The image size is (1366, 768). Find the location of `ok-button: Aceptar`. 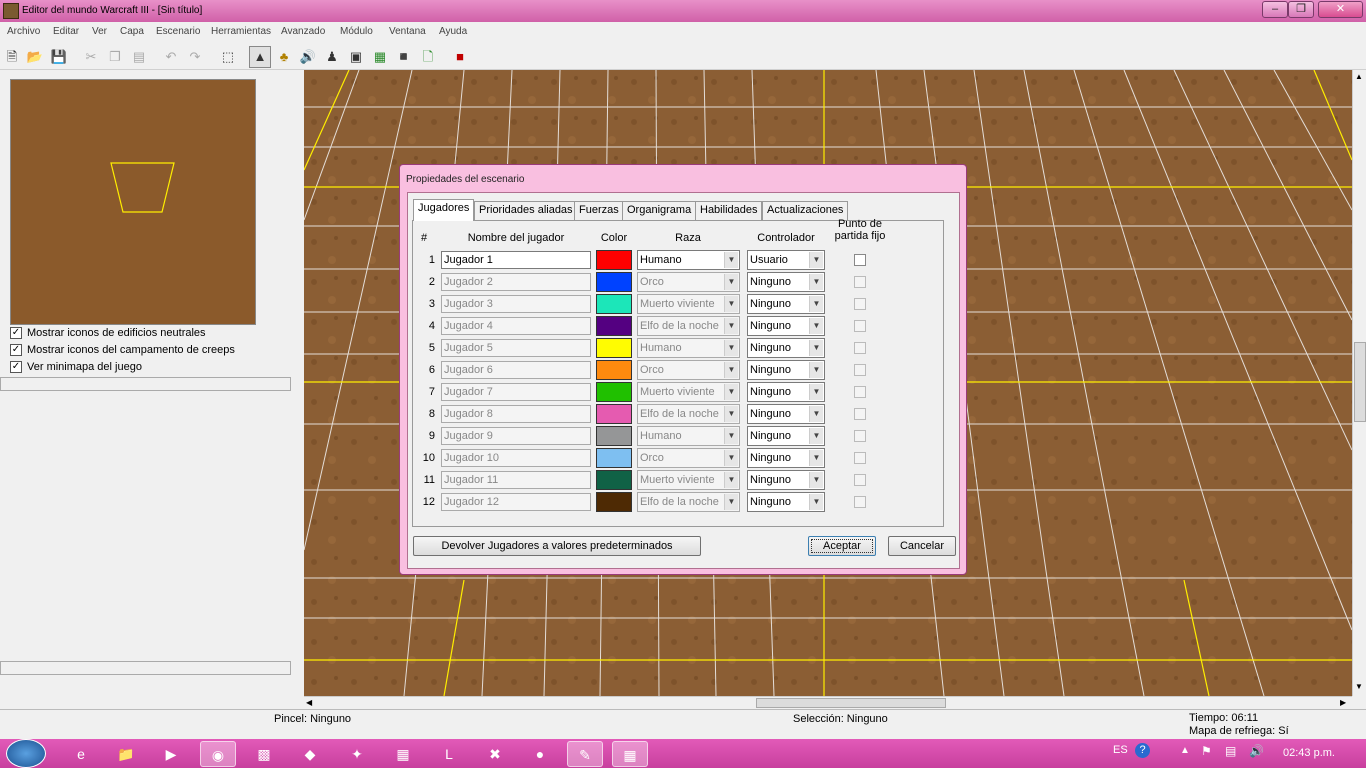

ok-button: Aceptar is located at coordinates (842, 546).